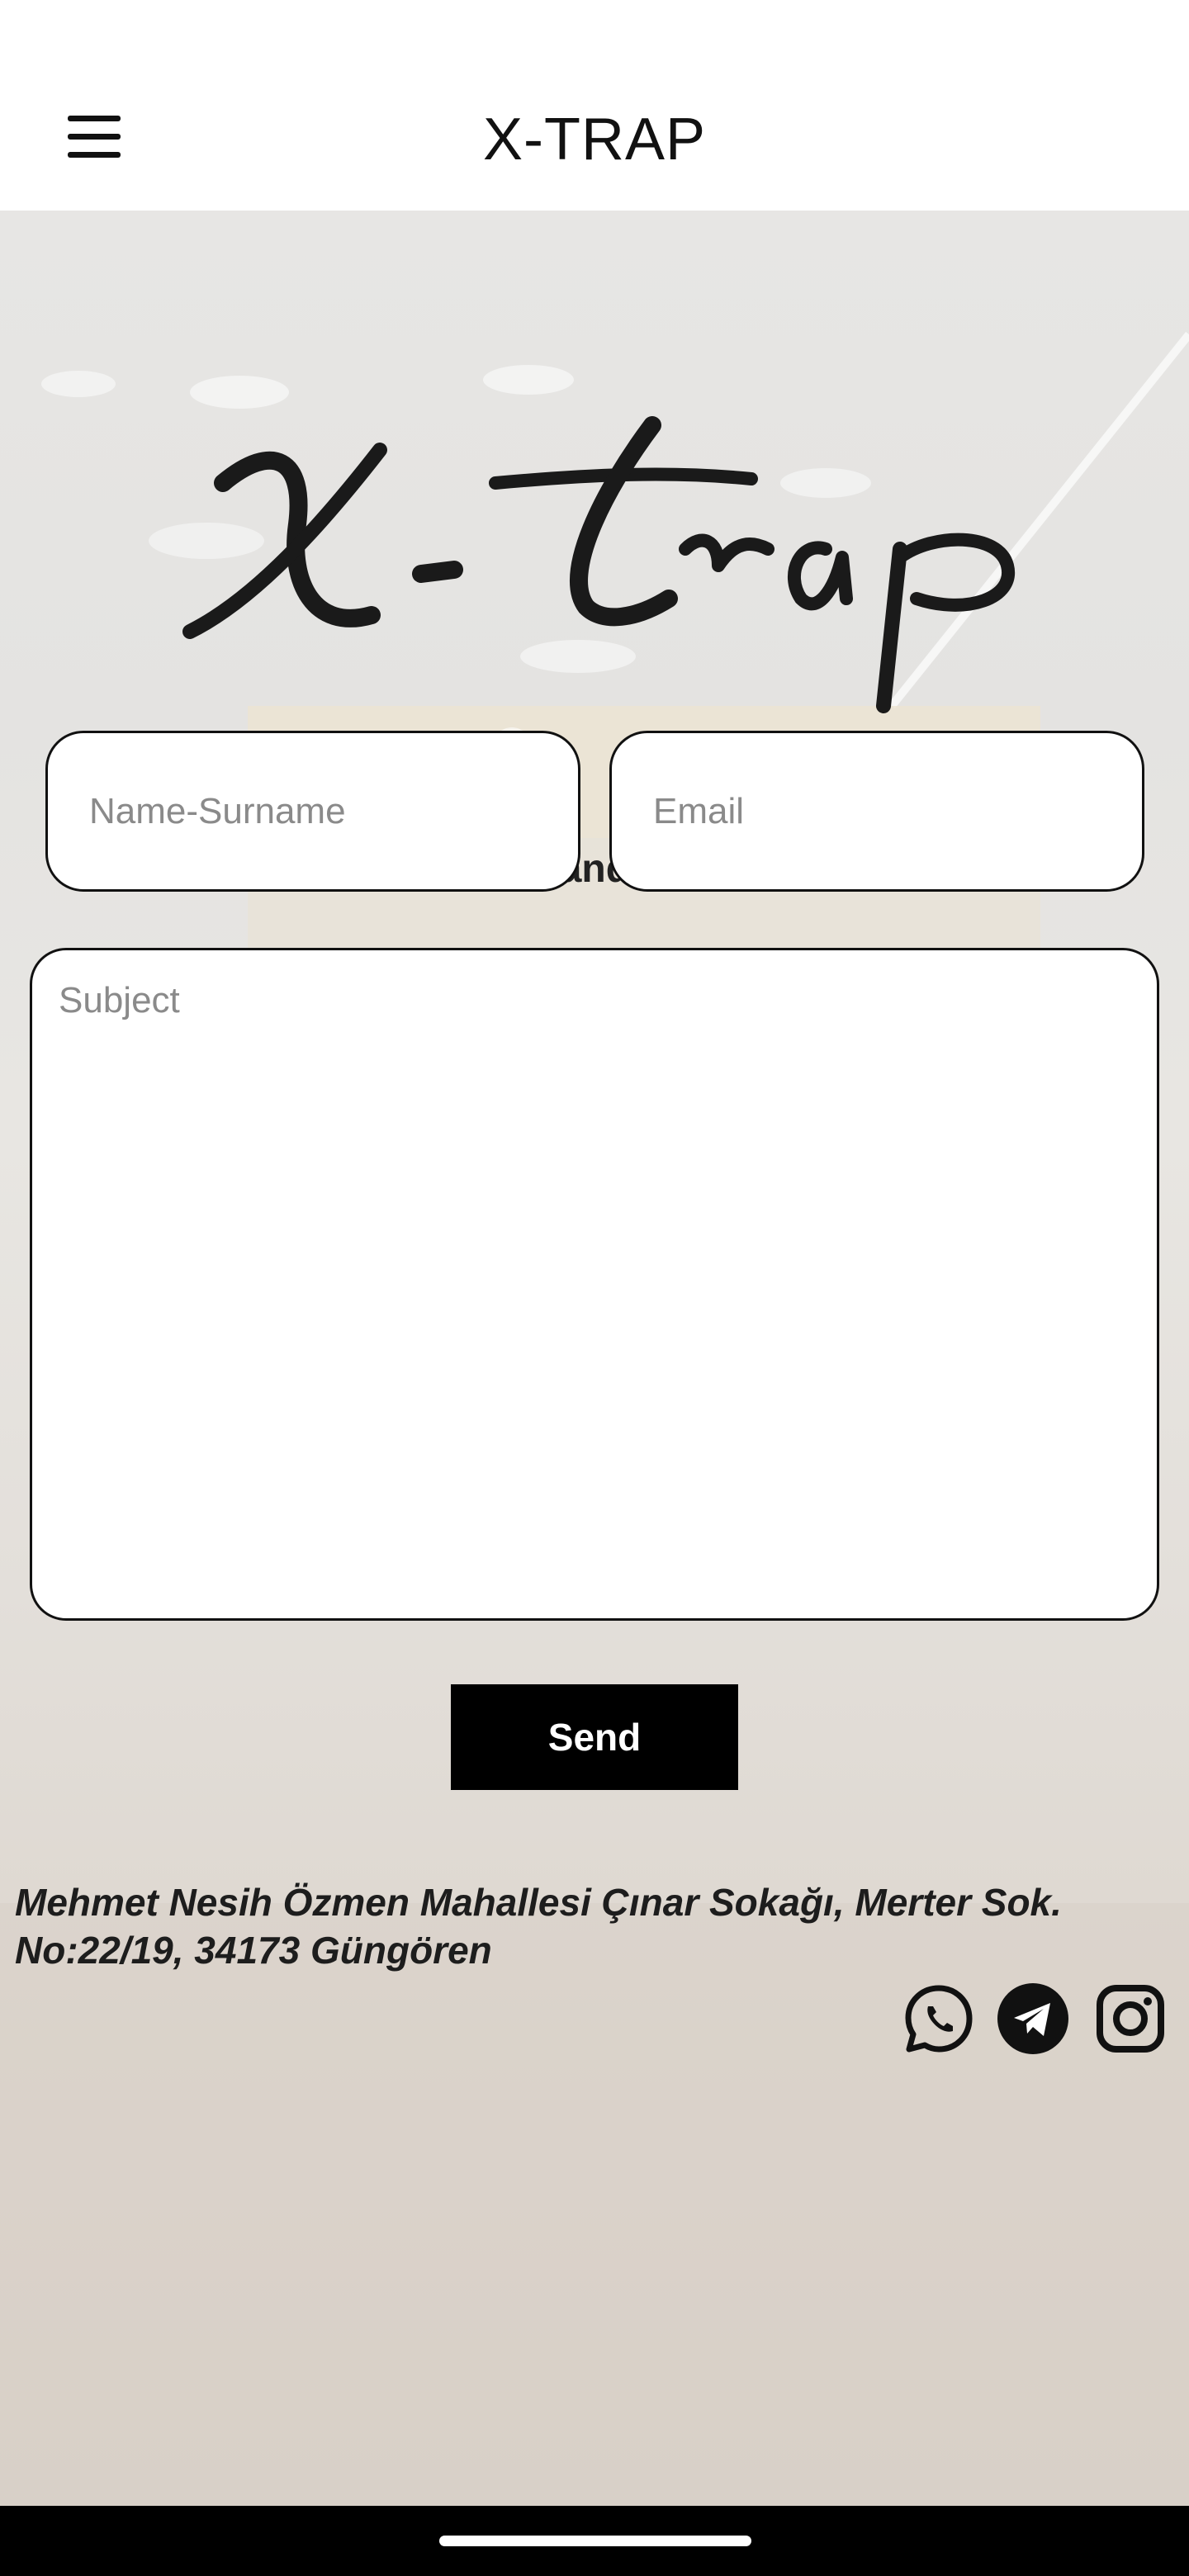 This screenshot has width=1189, height=2576. I want to click on instagram-icon, so click(1130, 2019).